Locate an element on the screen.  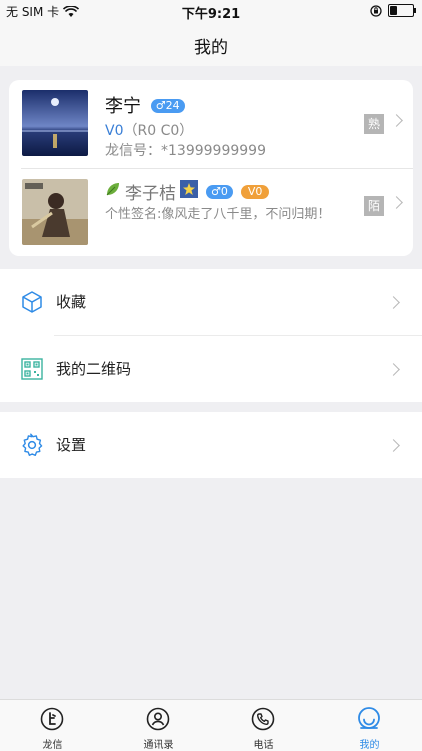
tab-bar: 龙信 通讯录 电话 我的 is located at coordinates (211, 725).